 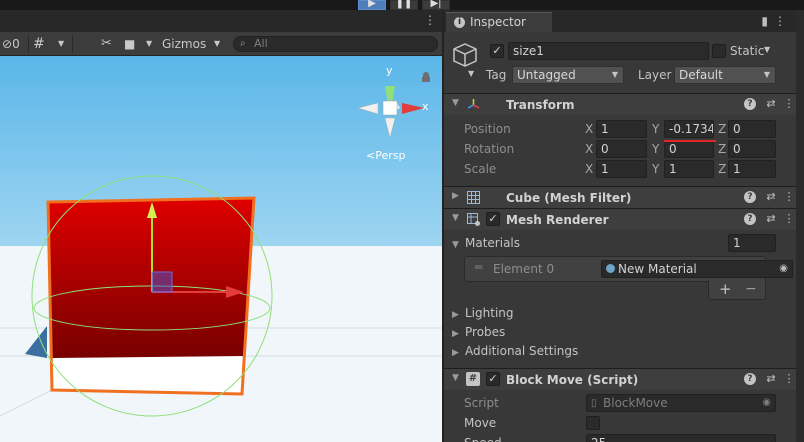 I want to click on tools-icon: ✂, so click(x=106, y=44).